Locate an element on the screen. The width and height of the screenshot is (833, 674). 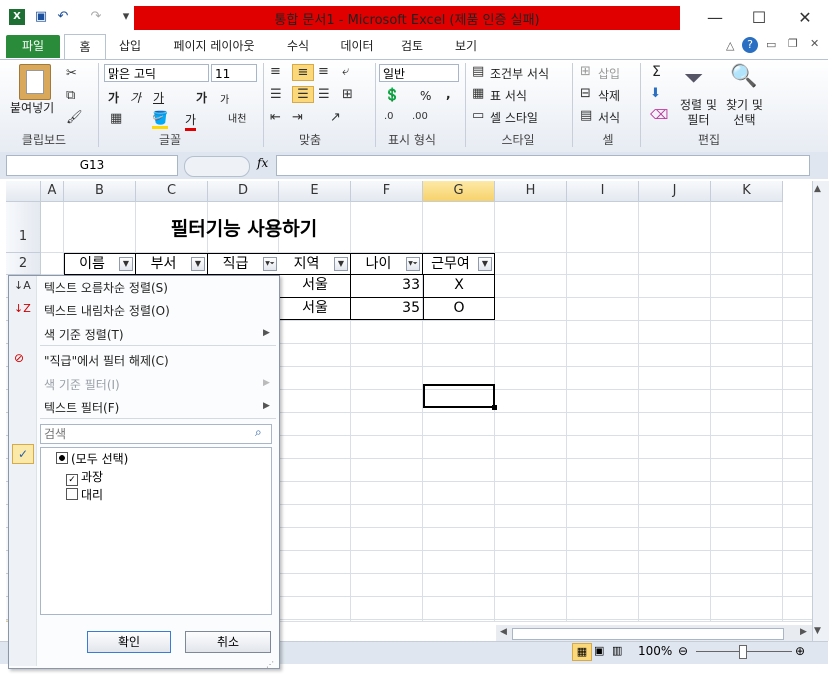
italic-button: 가 is located at coordinates (135, 97).